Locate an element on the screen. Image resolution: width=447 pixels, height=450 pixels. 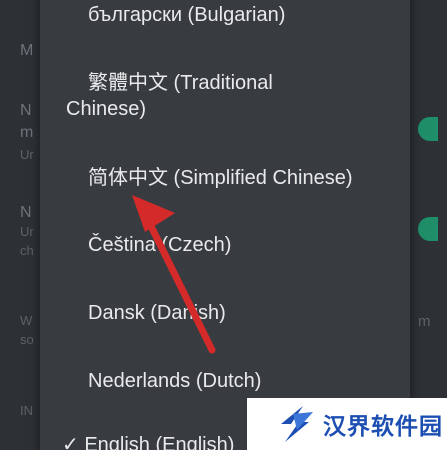
bg-fragment: ch is located at coordinates (27, 250).